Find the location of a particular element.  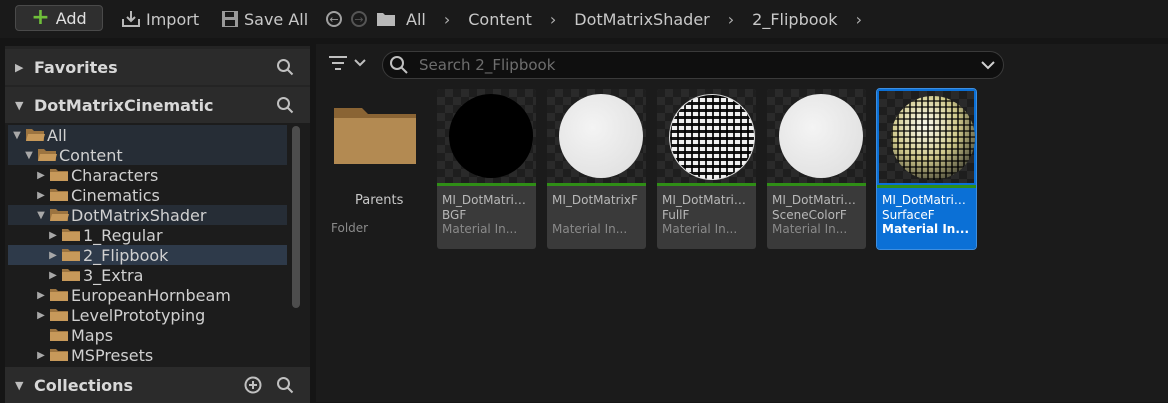

asset-search-bar is located at coordinates (693, 65).